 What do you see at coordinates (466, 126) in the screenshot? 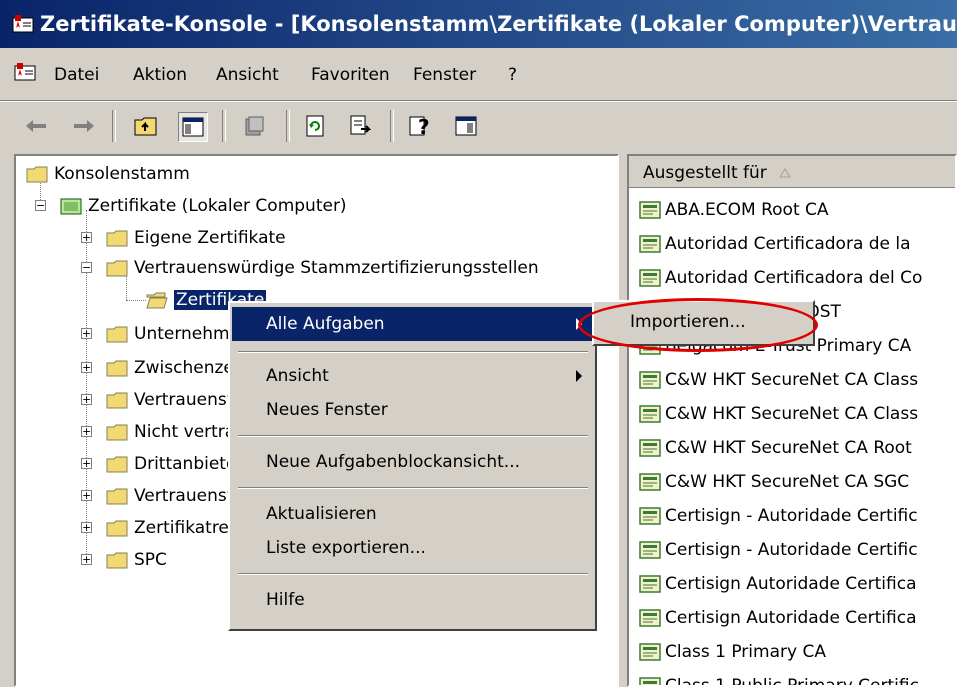
I see `action-pane-icon` at bounding box center [466, 126].